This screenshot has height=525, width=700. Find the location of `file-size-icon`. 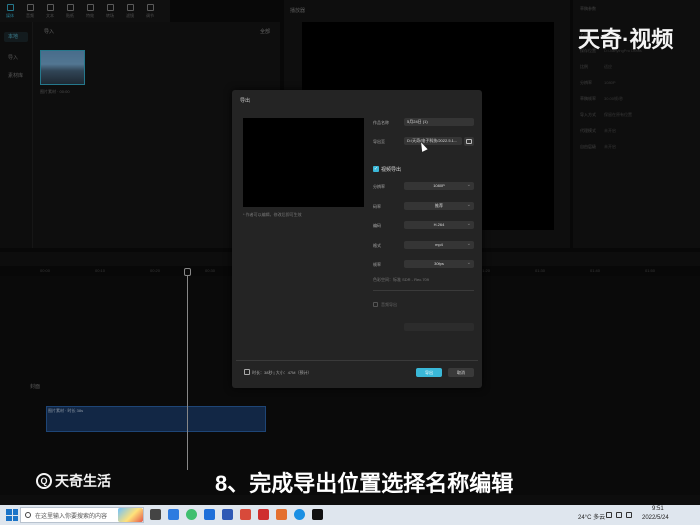

file-size-icon is located at coordinates (247, 372).